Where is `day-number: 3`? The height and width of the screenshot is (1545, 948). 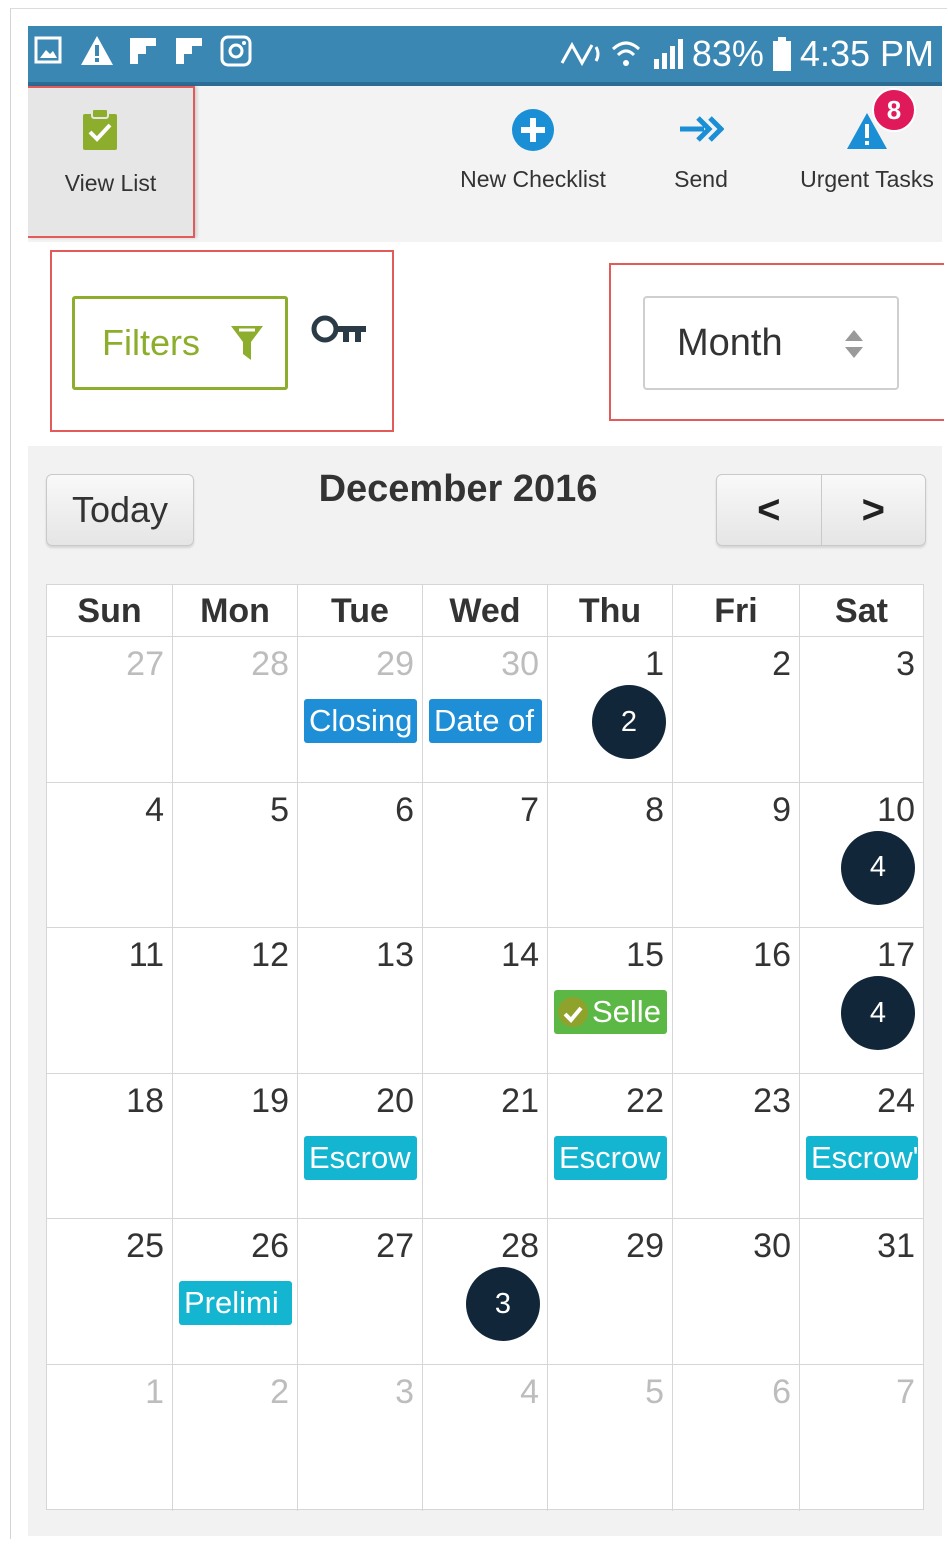
day-number: 3 is located at coordinates (404, 1392).